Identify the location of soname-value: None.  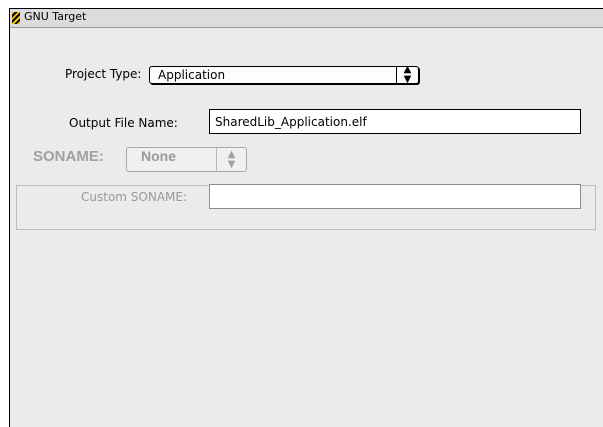
(158, 156).